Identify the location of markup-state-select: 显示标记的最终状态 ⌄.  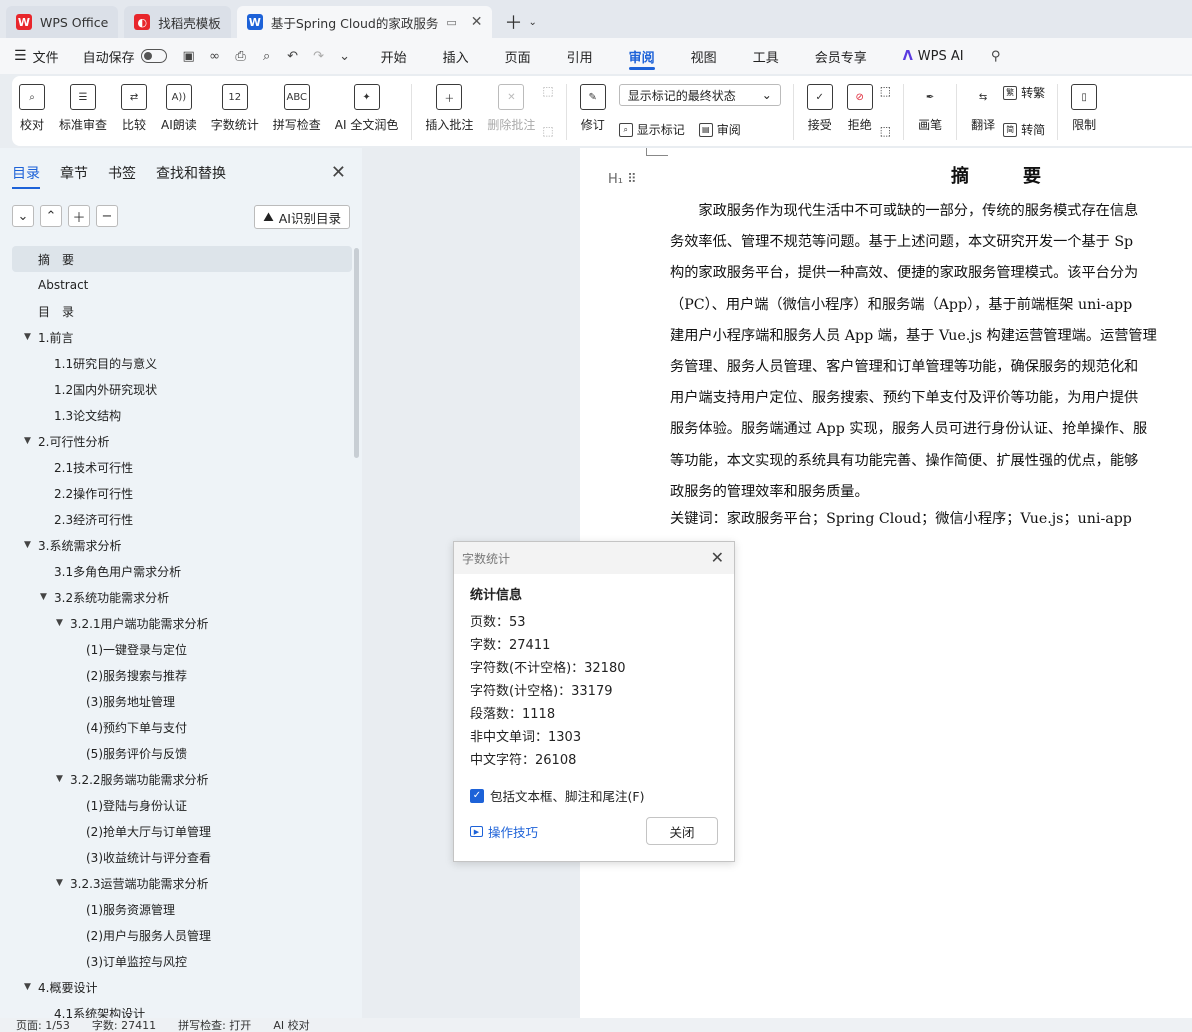
(699, 95).